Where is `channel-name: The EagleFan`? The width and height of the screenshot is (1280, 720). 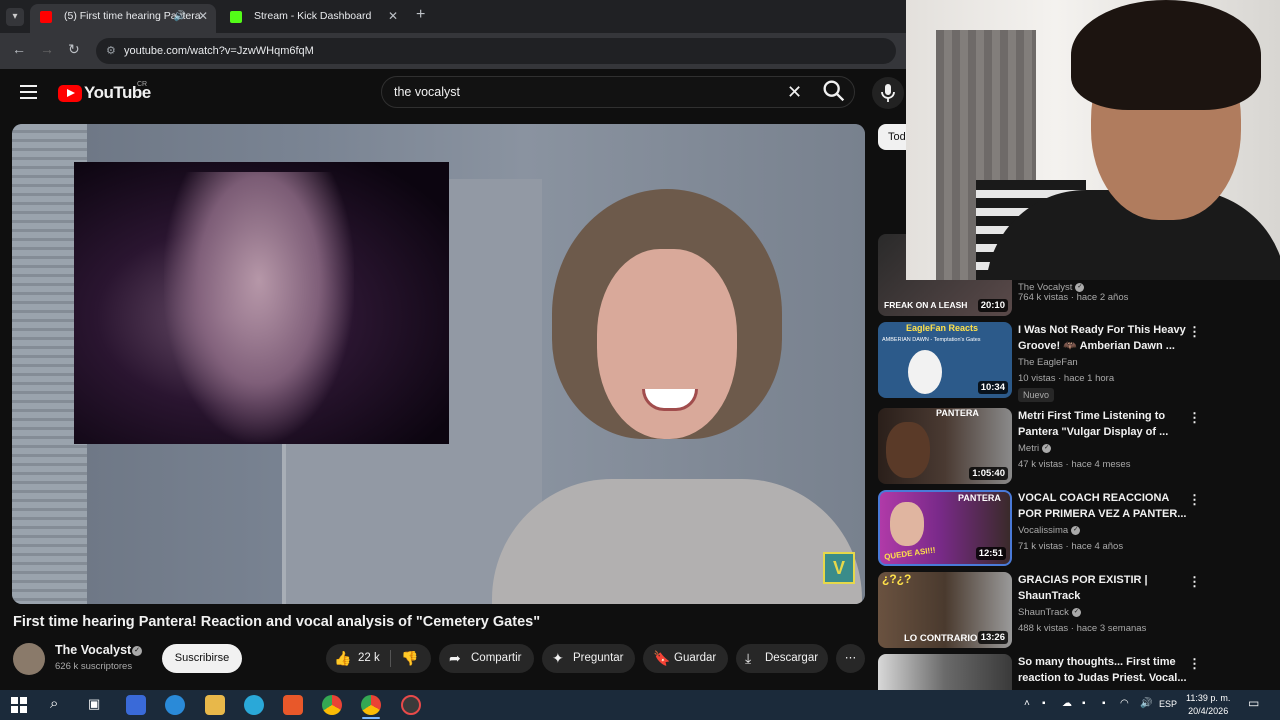
channel-name: The EagleFan is located at coordinates (1048, 362).